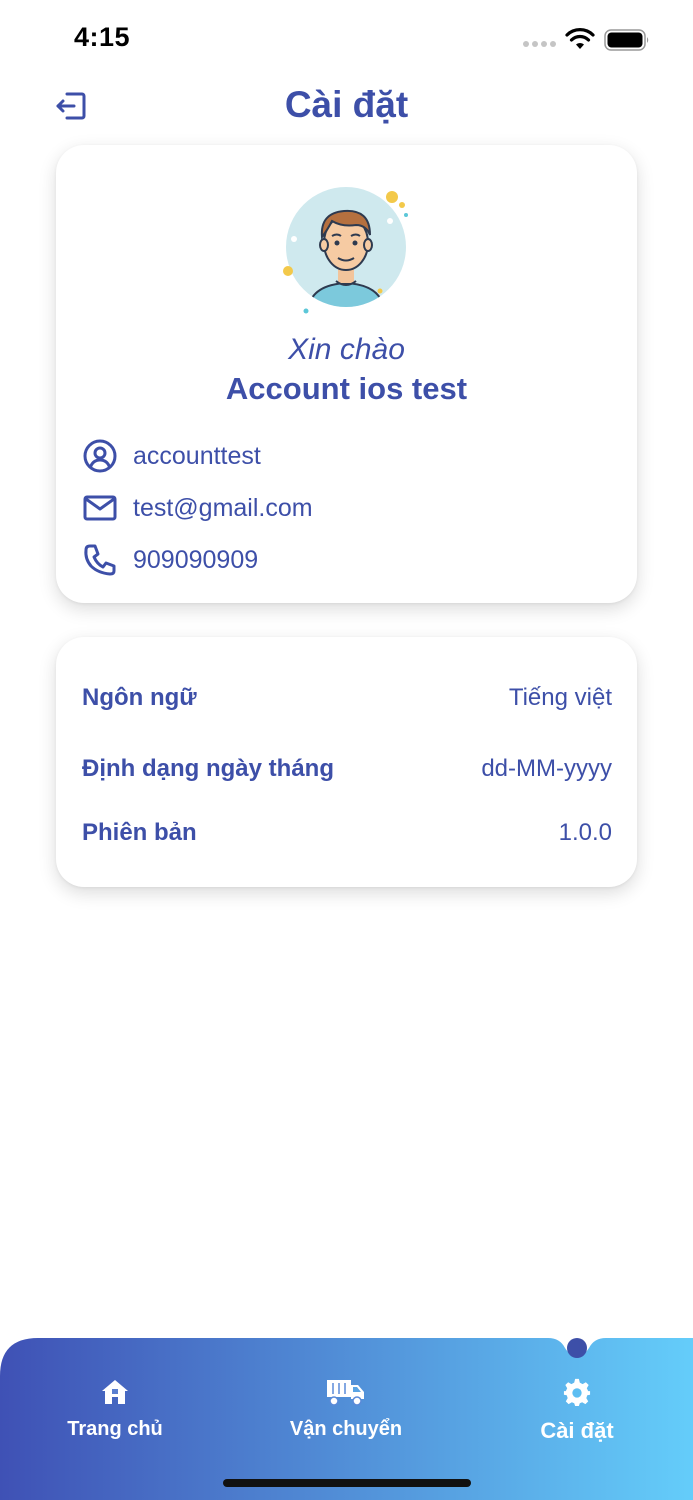 Image resolution: width=693 pixels, height=1500 pixels. I want to click on email-text: test@gmail.com, so click(223, 507).